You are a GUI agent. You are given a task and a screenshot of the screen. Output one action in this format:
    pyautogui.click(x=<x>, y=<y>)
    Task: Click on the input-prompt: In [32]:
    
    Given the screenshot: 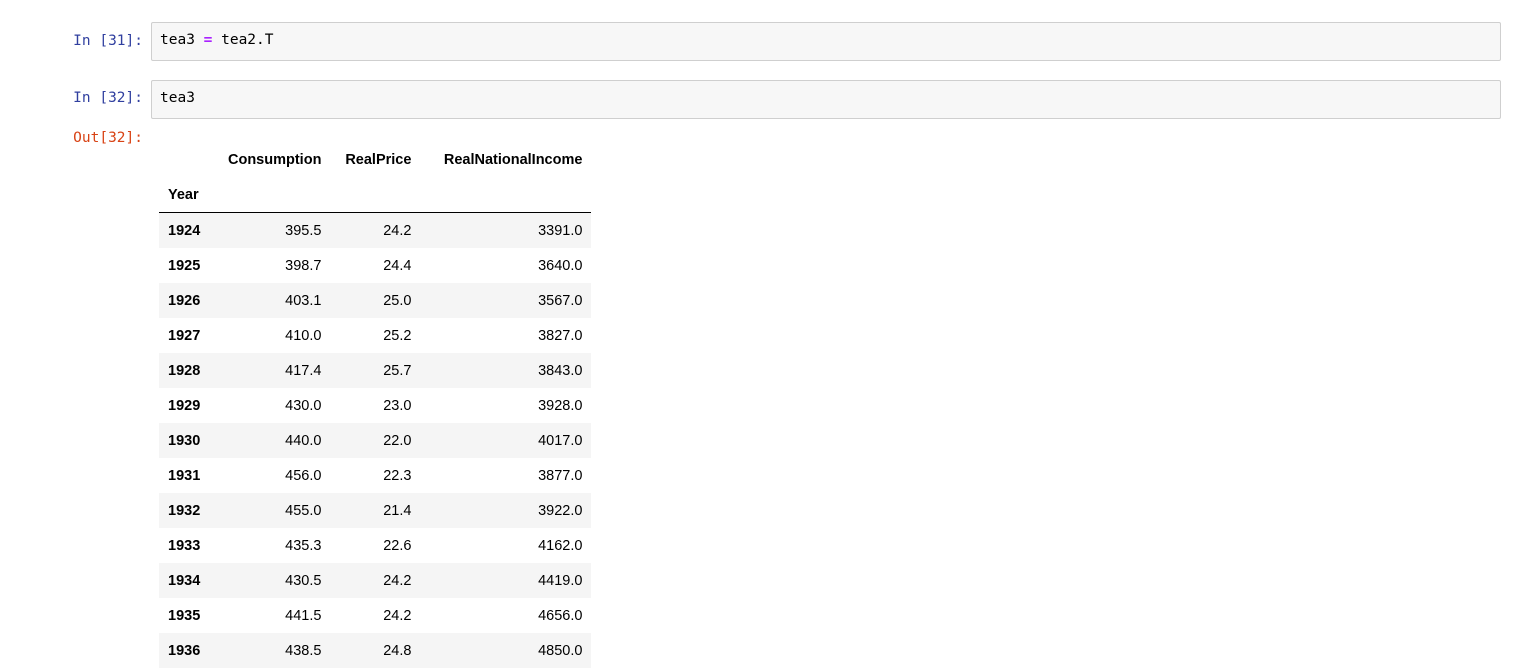 What is the action you would take?
    pyautogui.click(x=71, y=98)
    